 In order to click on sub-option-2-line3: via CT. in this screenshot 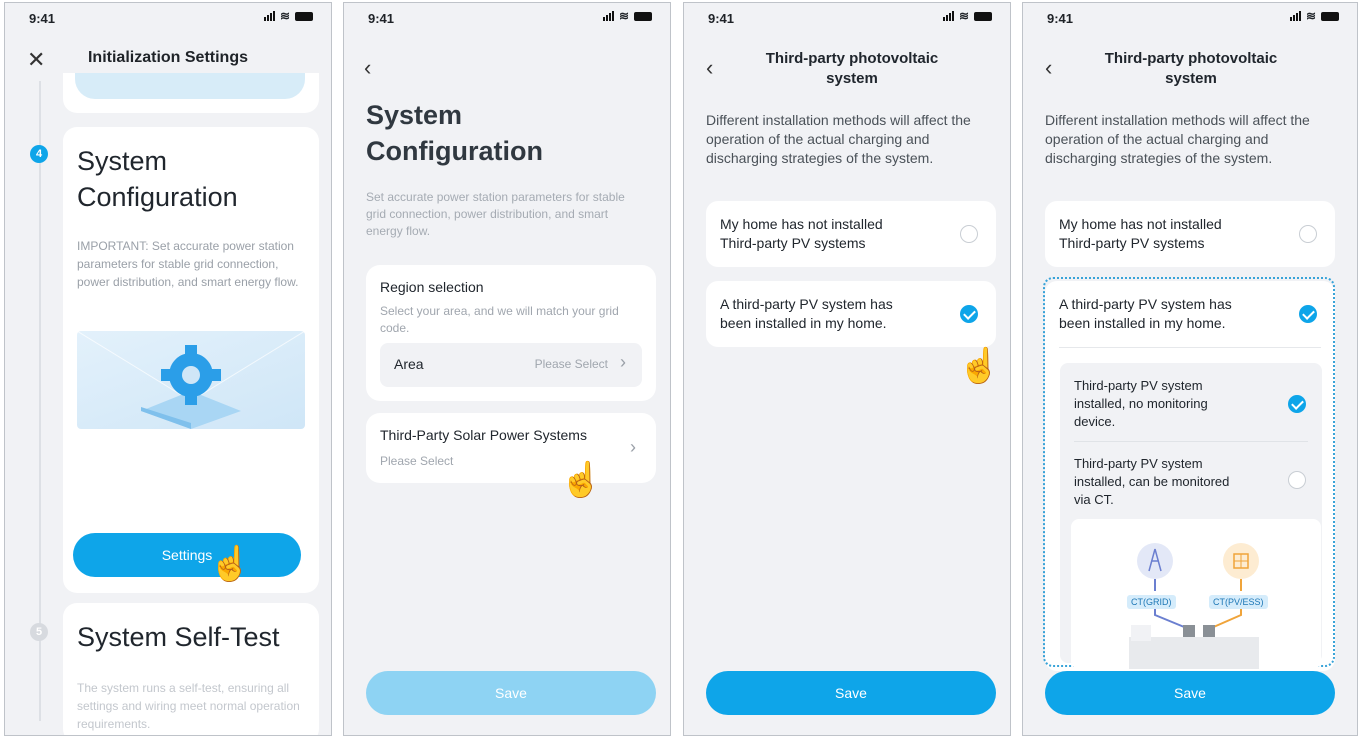, I will do `click(1094, 499)`.